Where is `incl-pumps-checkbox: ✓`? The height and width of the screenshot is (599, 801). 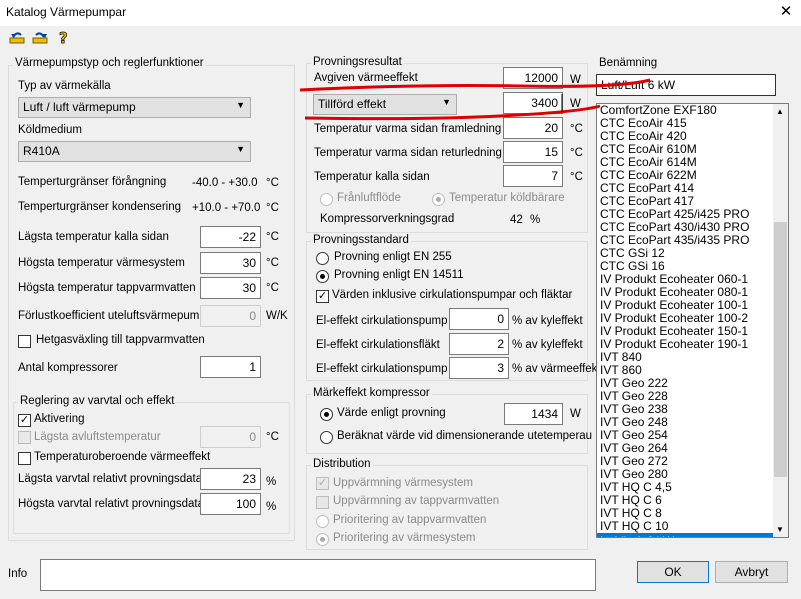
incl-pumps-checkbox: ✓ is located at coordinates (322, 296).